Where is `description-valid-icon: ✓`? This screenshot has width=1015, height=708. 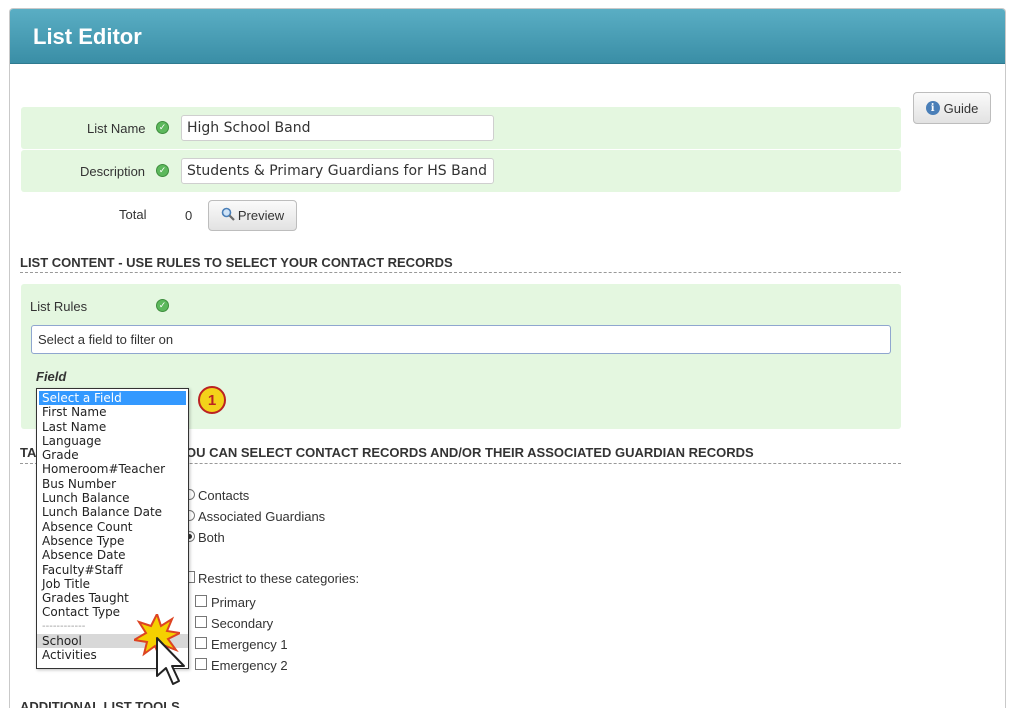
description-valid-icon: ✓ is located at coordinates (162, 170).